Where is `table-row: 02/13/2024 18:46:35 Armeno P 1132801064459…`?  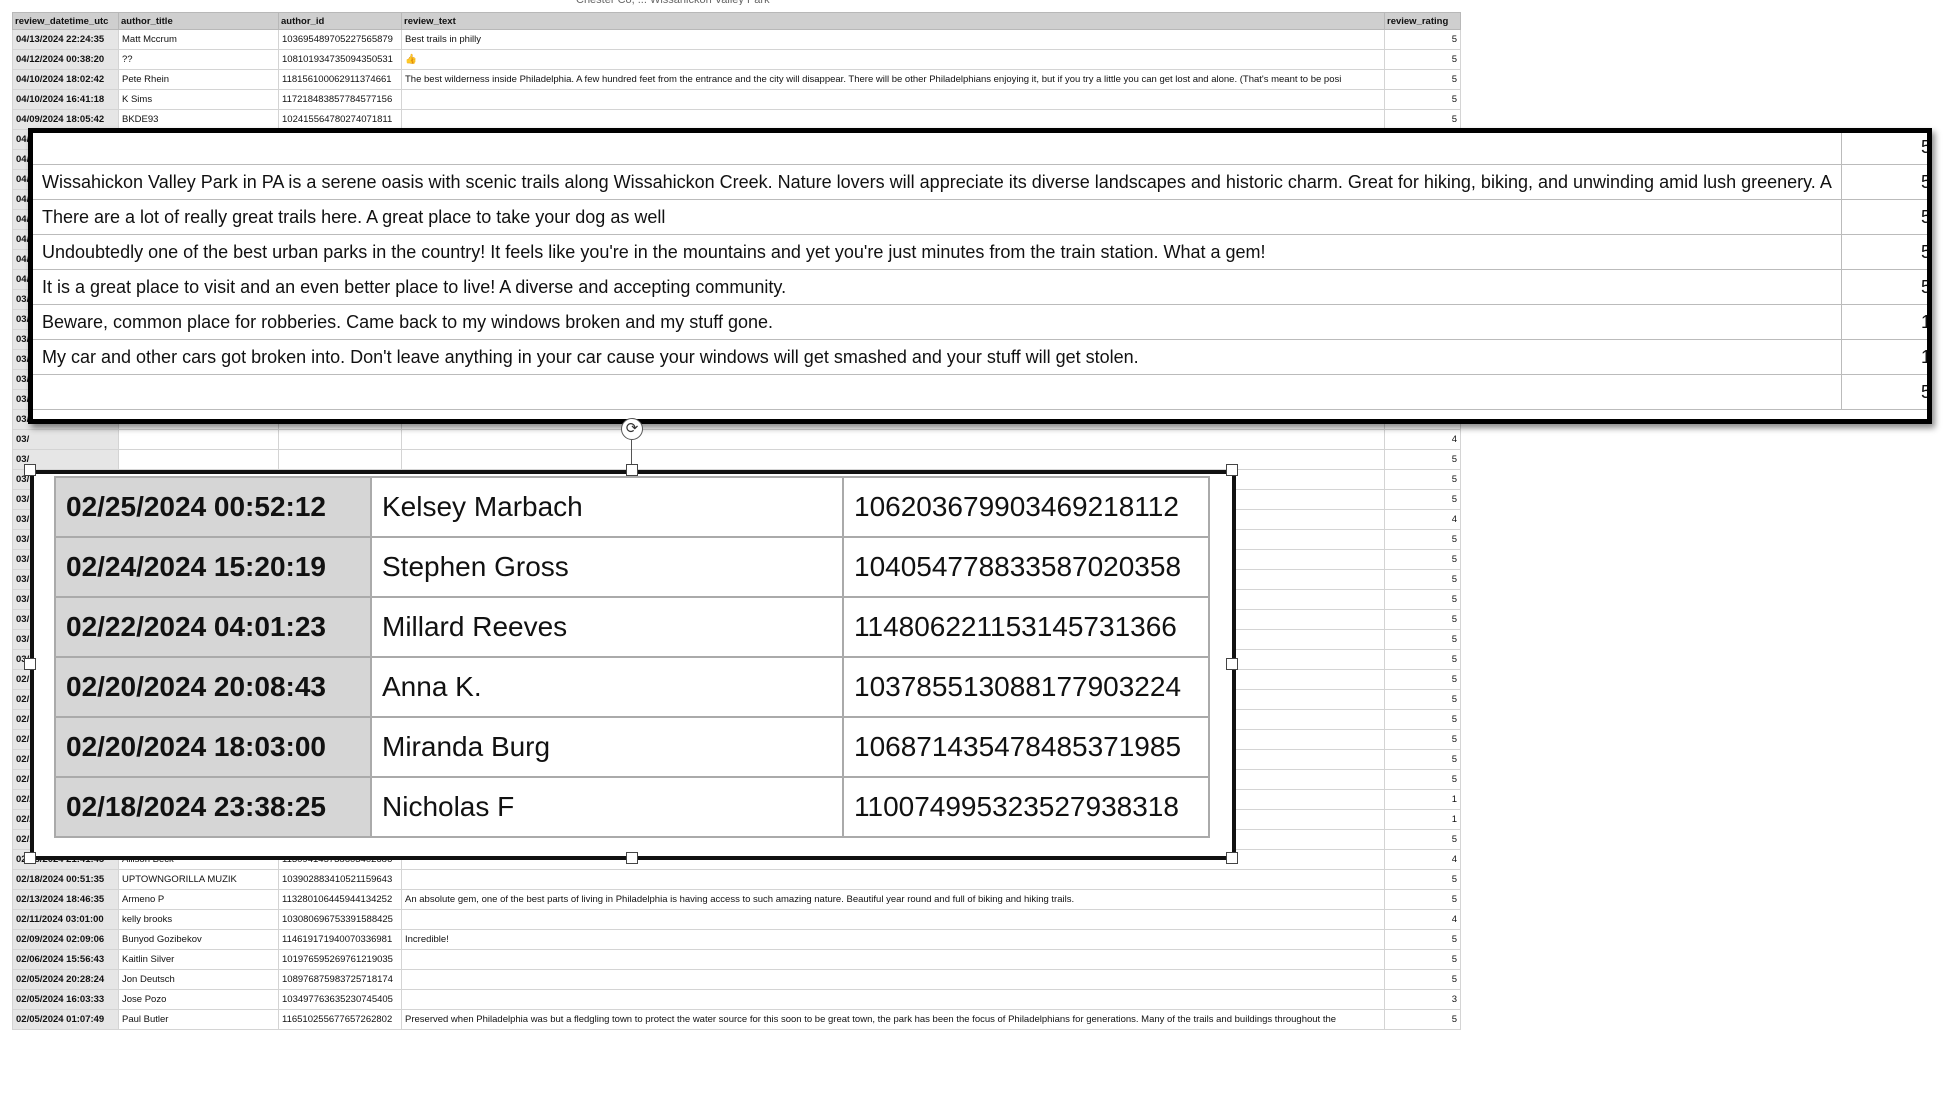 table-row: 02/13/2024 18:46:35 Armeno P 1132801064459… is located at coordinates (736, 899).